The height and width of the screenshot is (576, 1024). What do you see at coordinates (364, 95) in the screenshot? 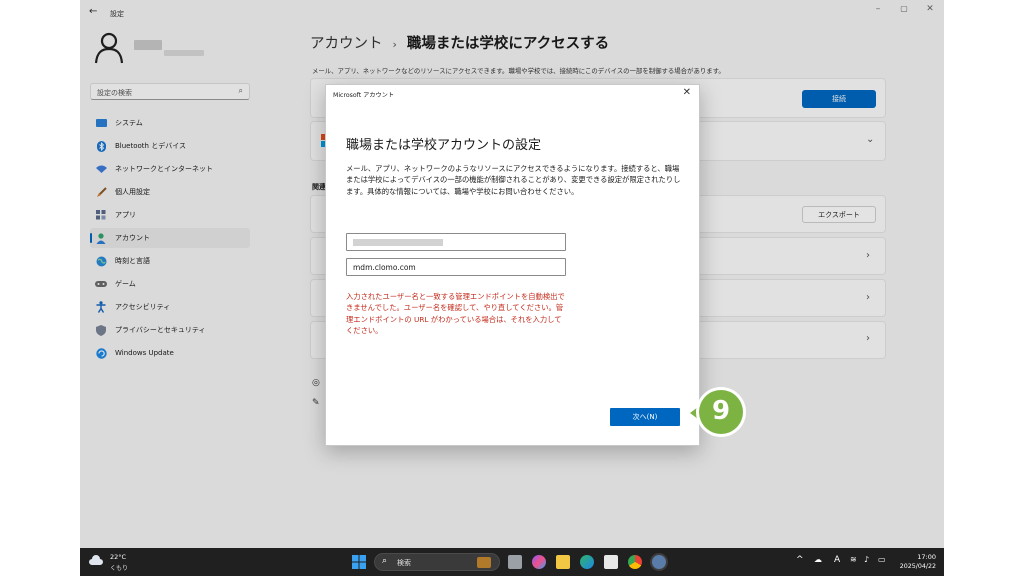
I see `dialog-window-title: Microsoft アカウント` at bounding box center [364, 95].